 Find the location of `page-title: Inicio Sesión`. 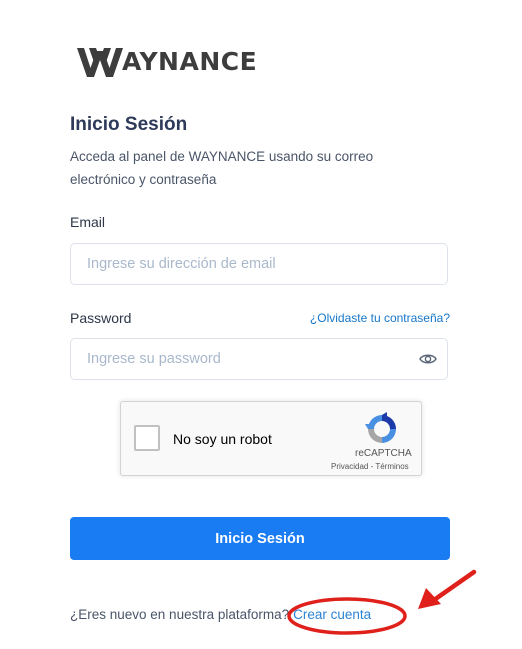

page-title: Inicio Sesión is located at coordinates (129, 124).